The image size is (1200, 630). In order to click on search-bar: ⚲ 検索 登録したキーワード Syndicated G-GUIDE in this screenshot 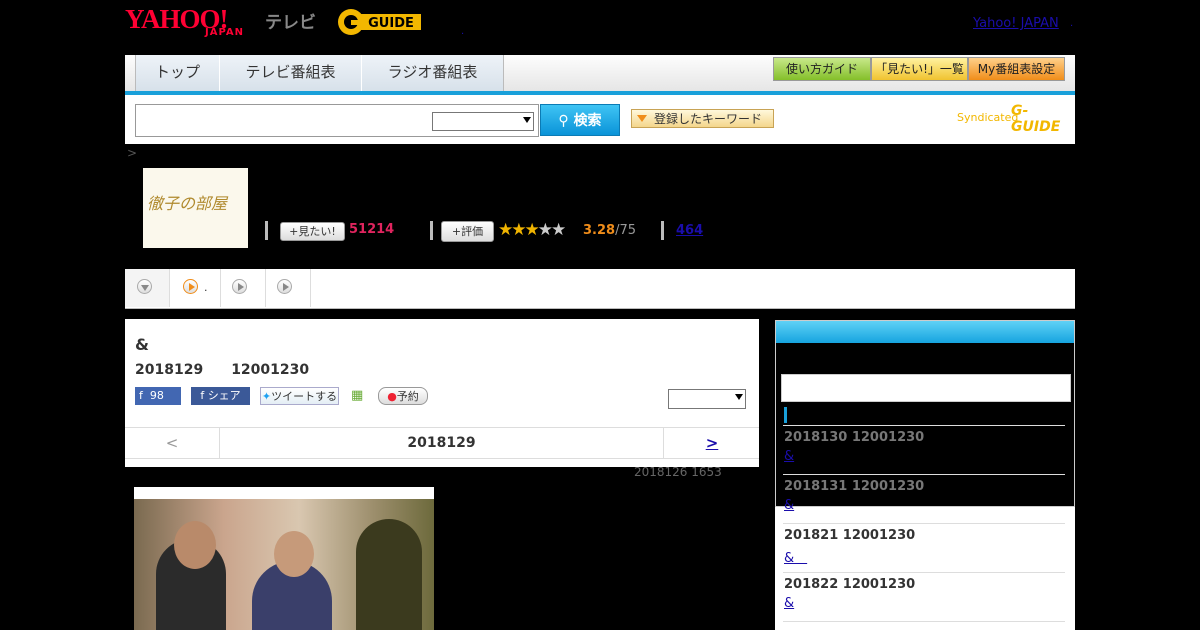, I will do `click(600, 119)`.